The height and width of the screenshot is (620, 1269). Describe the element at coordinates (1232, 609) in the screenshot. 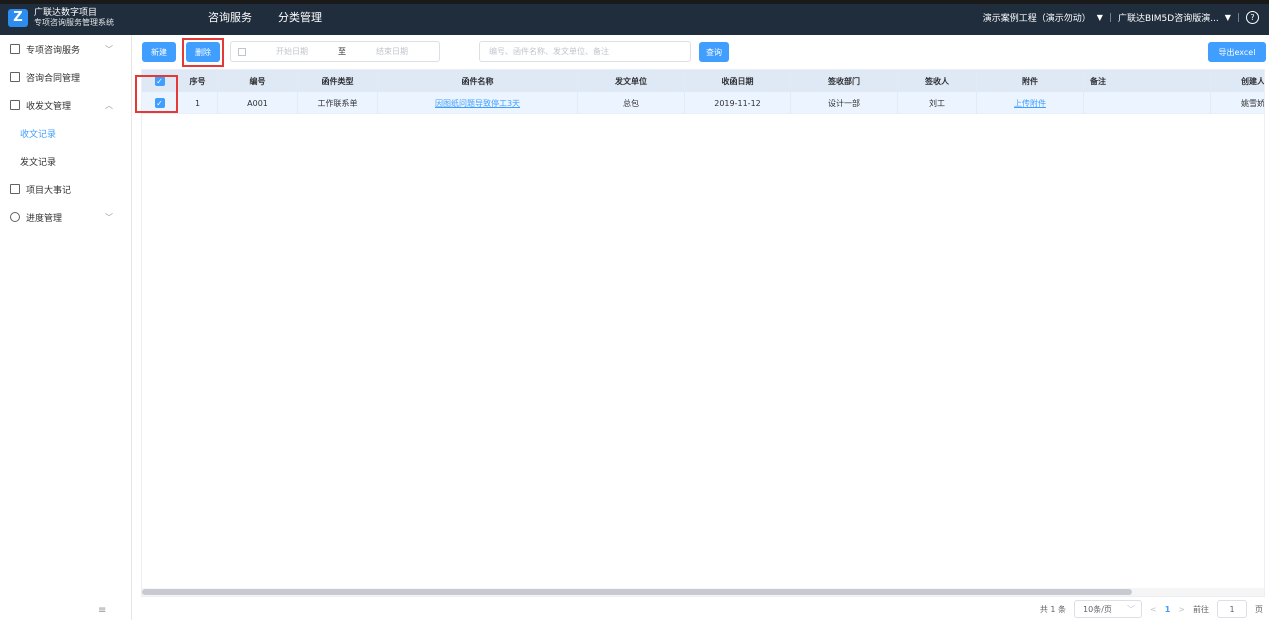

I see `goto-page-input: 1` at that location.